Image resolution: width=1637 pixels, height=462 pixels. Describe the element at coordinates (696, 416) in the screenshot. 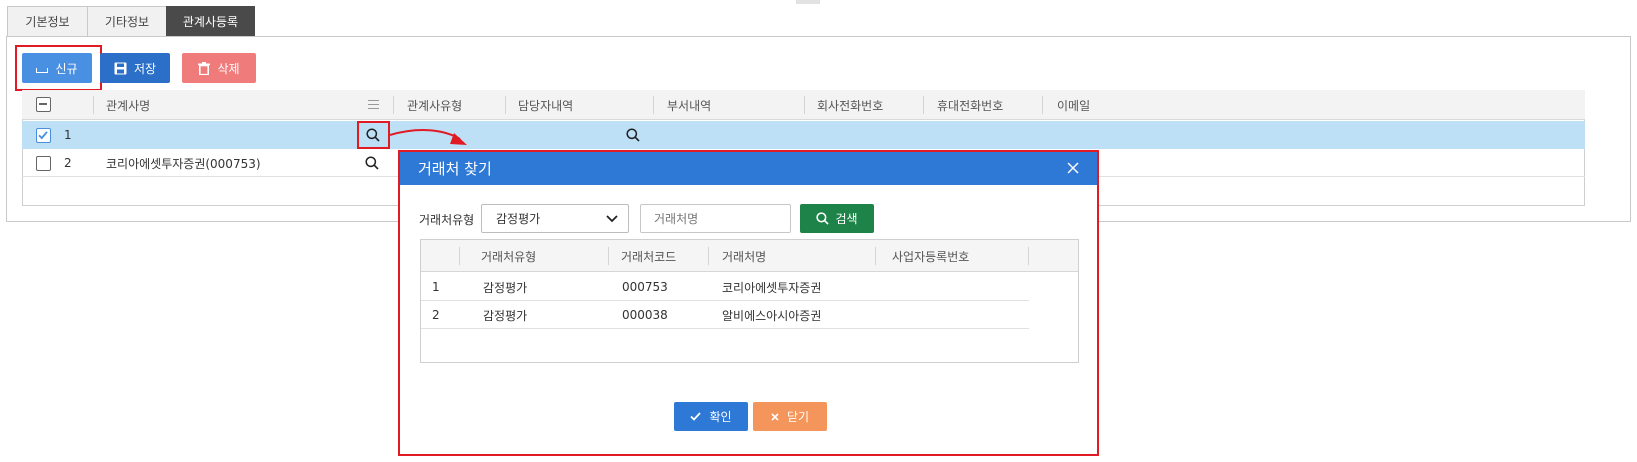

I see `check-icon` at that location.